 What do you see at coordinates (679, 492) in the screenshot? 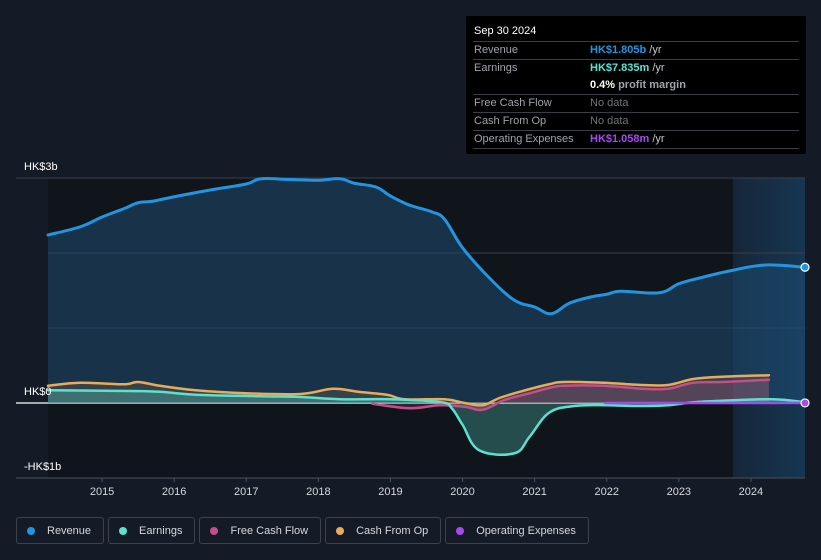
I see `x-tick-label: 2023` at bounding box center [679, 492].